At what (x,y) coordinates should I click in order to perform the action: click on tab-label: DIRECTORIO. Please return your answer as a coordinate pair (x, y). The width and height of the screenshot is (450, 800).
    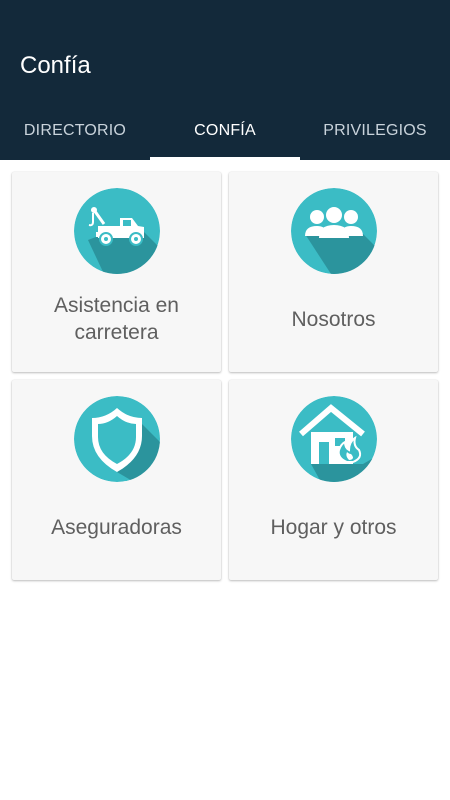
    Looking at the image, I should click on (75, 130).